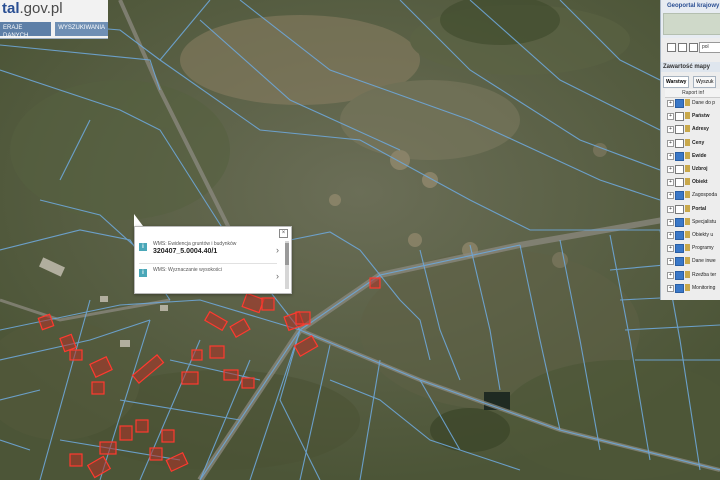 The height and width of the screenshot is (480, 720). I want to click on layer-name: Dane inwe, so click(704, 261).